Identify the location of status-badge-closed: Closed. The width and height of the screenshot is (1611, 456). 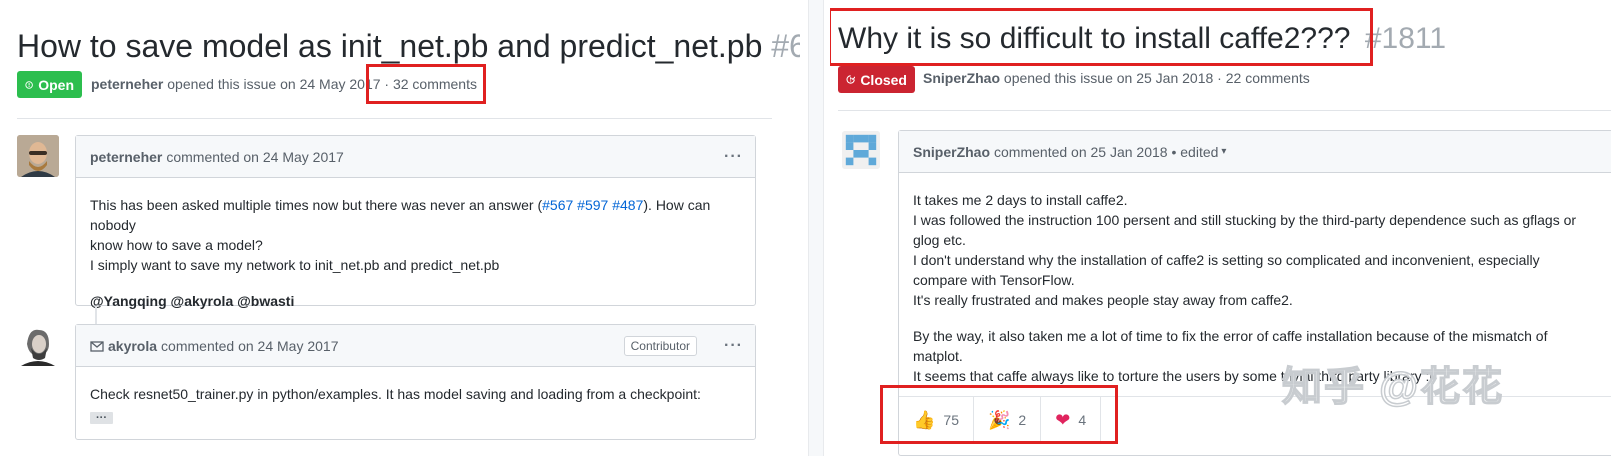
(876, 79).